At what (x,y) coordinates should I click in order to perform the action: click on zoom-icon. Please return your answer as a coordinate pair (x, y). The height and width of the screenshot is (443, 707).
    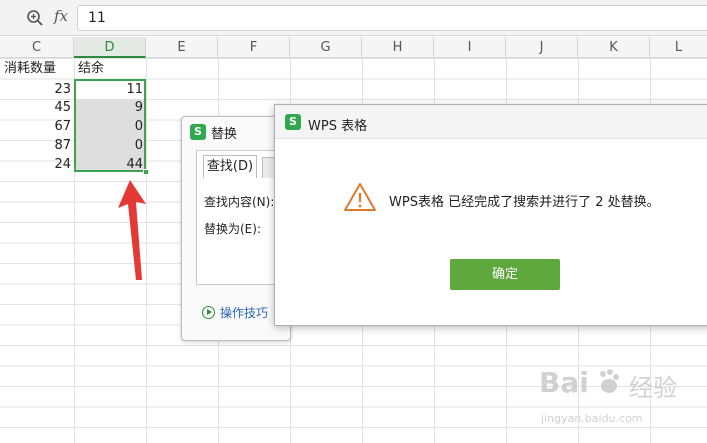
    Looking at the image, I should click on (35, 18).